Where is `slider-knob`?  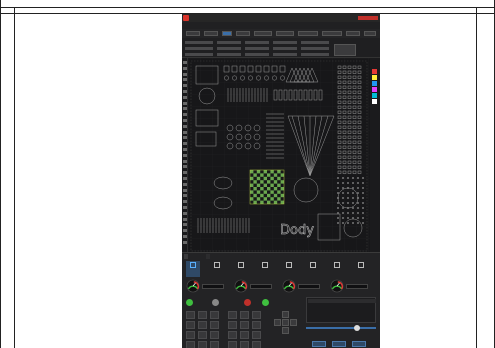
slider-knob is located at coordinates (357, 328).